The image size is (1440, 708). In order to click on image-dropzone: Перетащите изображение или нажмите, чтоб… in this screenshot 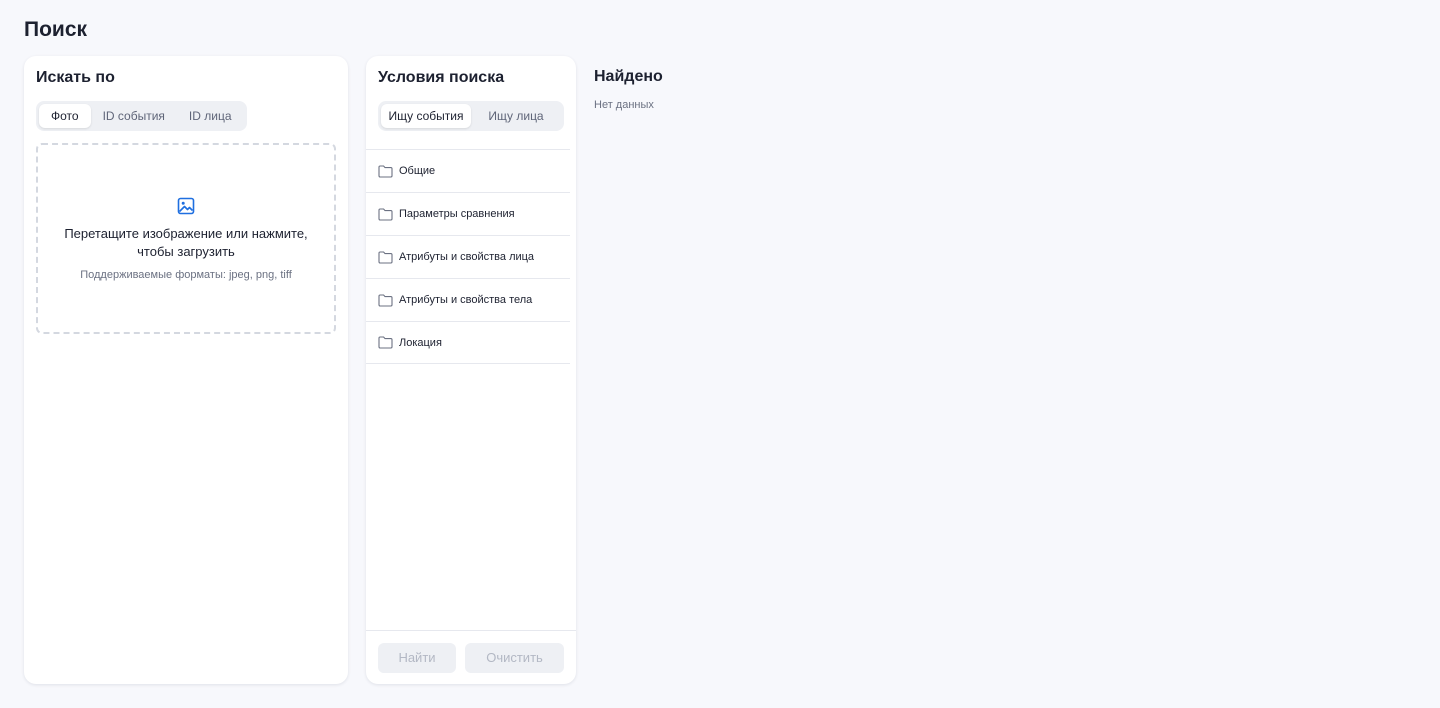, I will do `click(186, 238)`.